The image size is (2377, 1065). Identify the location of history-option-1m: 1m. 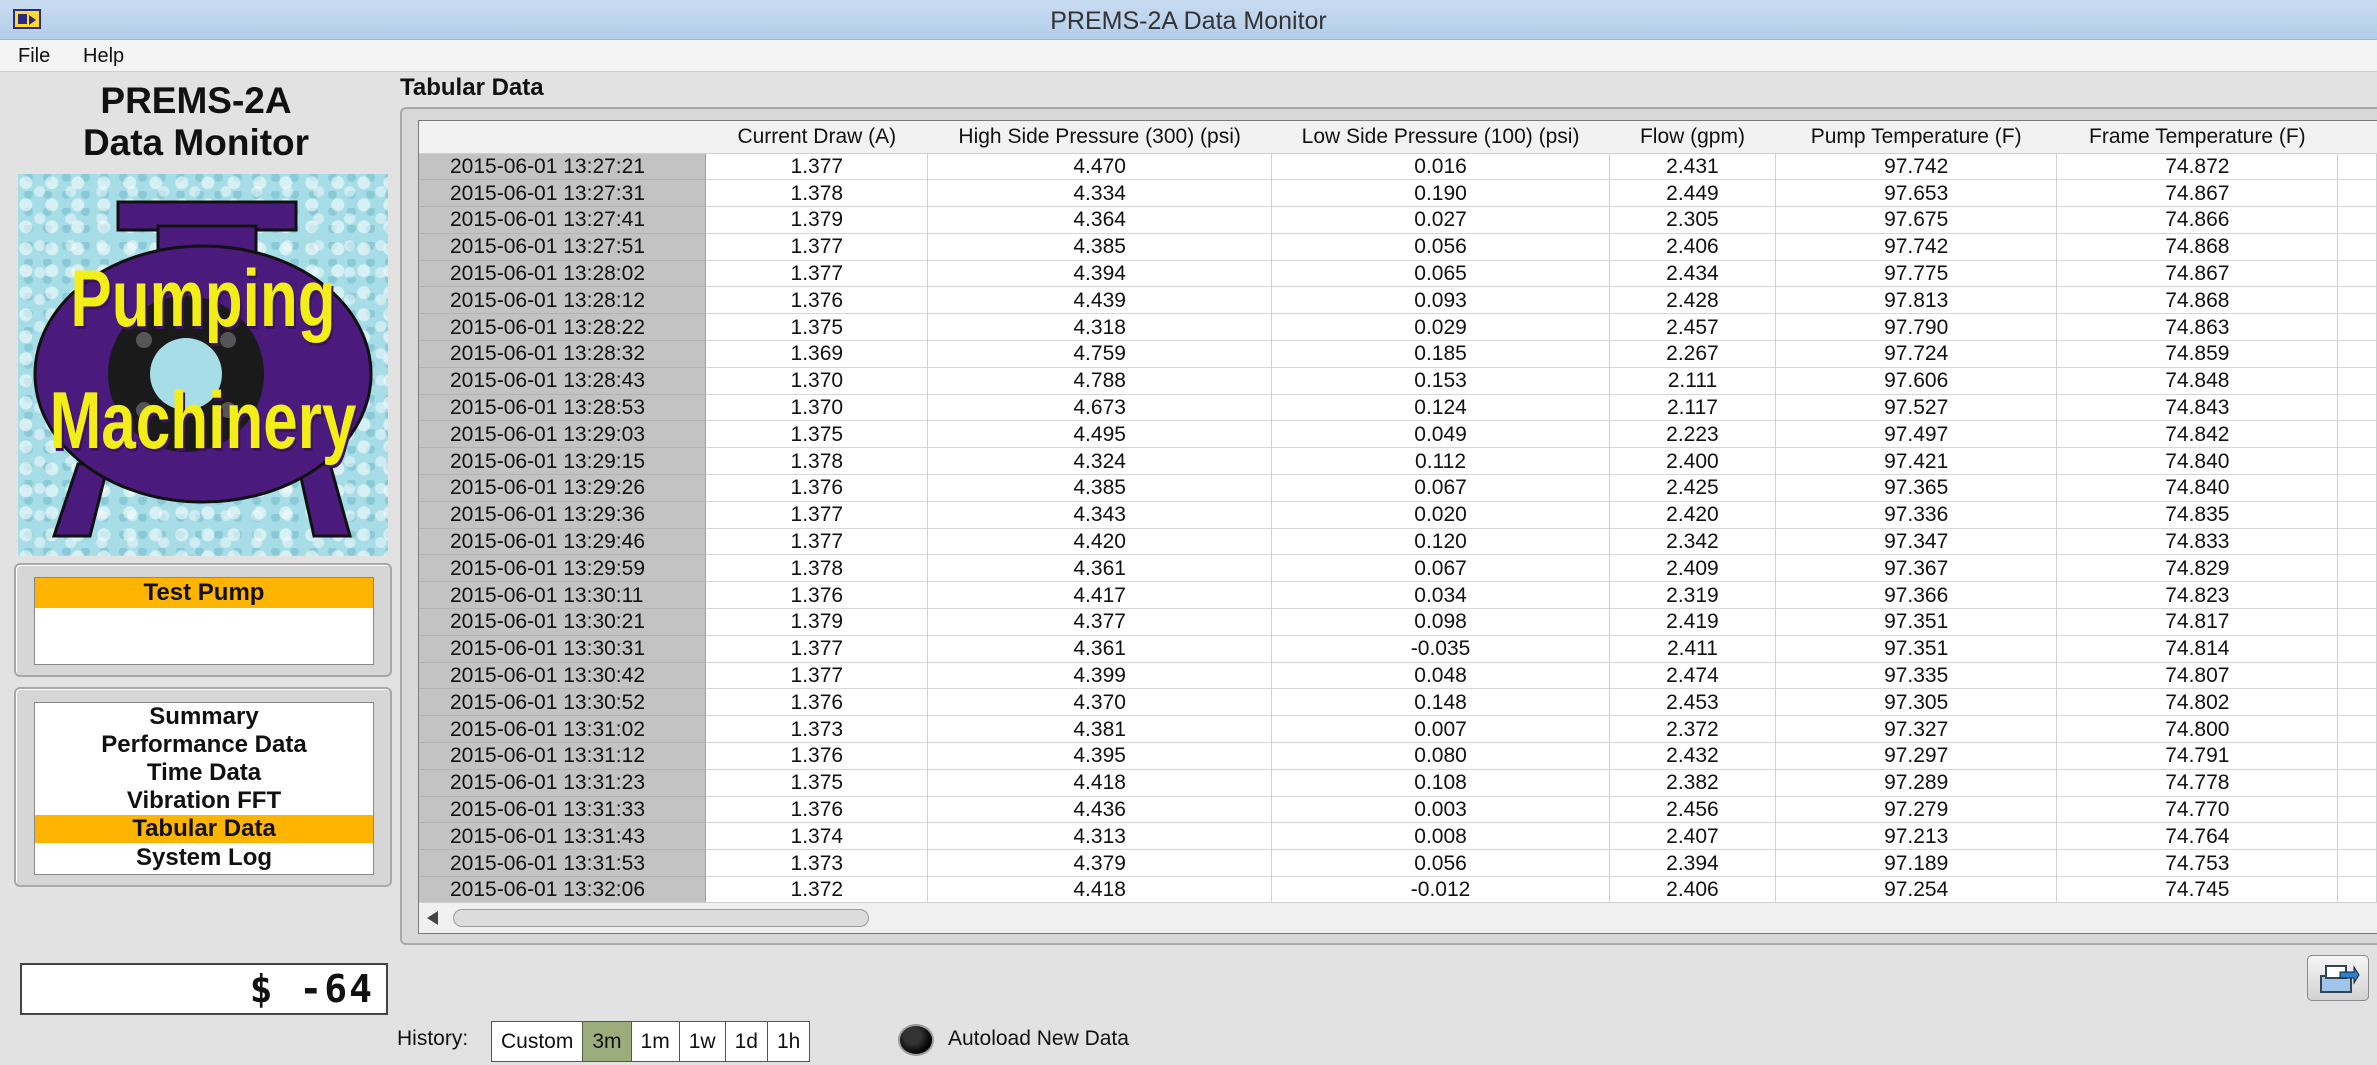
(656, 1041).